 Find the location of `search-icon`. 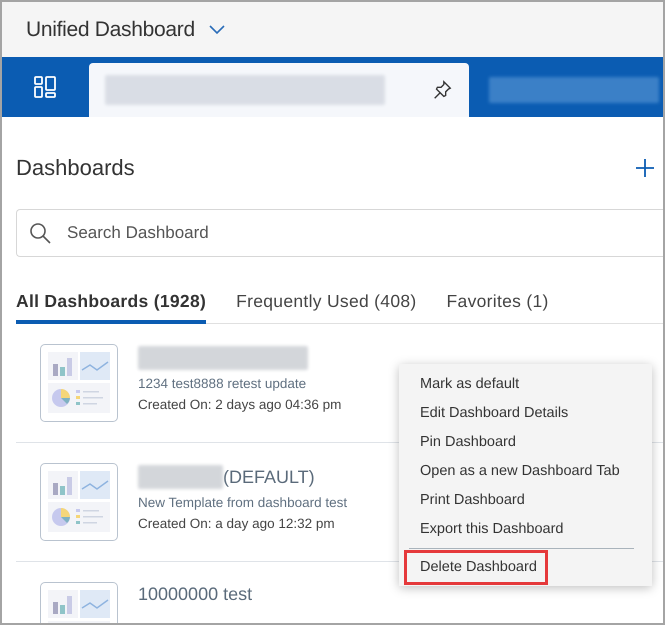

search-icon is located at coordinates (40, 233).